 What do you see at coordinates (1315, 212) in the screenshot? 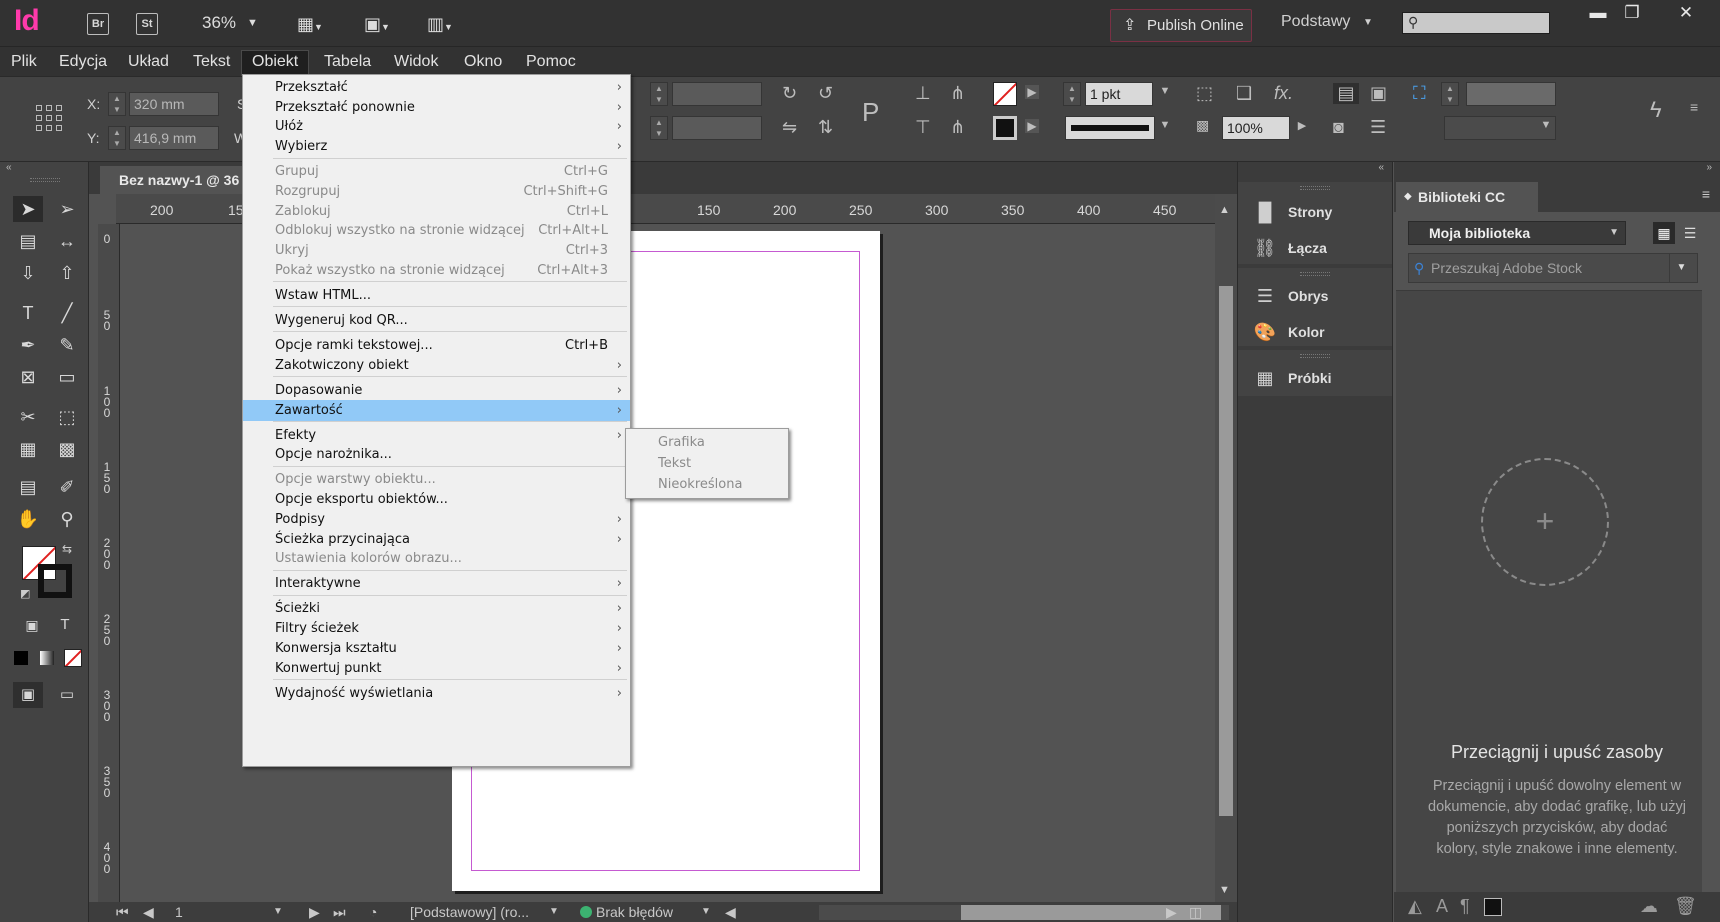
I see `dock-item-pages: ▐▌ Strony` at bounding box center [1315, 212].